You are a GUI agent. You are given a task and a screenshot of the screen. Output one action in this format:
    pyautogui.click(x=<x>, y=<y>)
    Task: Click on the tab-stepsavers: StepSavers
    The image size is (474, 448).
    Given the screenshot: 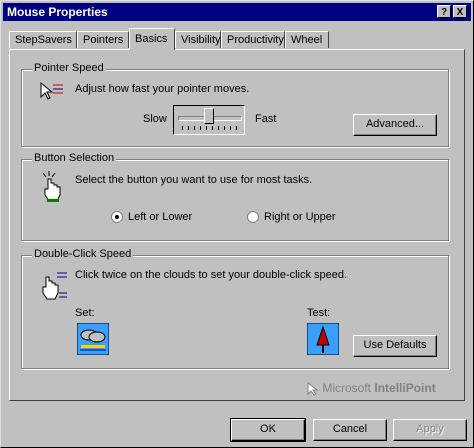 What is the action you would take?
    pyautogui.click(x=43, y=39)
    